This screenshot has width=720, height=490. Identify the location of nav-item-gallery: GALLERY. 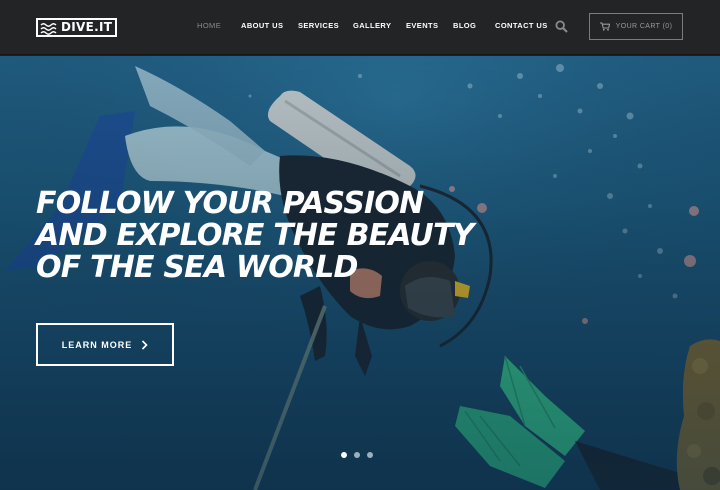
(372, 26).